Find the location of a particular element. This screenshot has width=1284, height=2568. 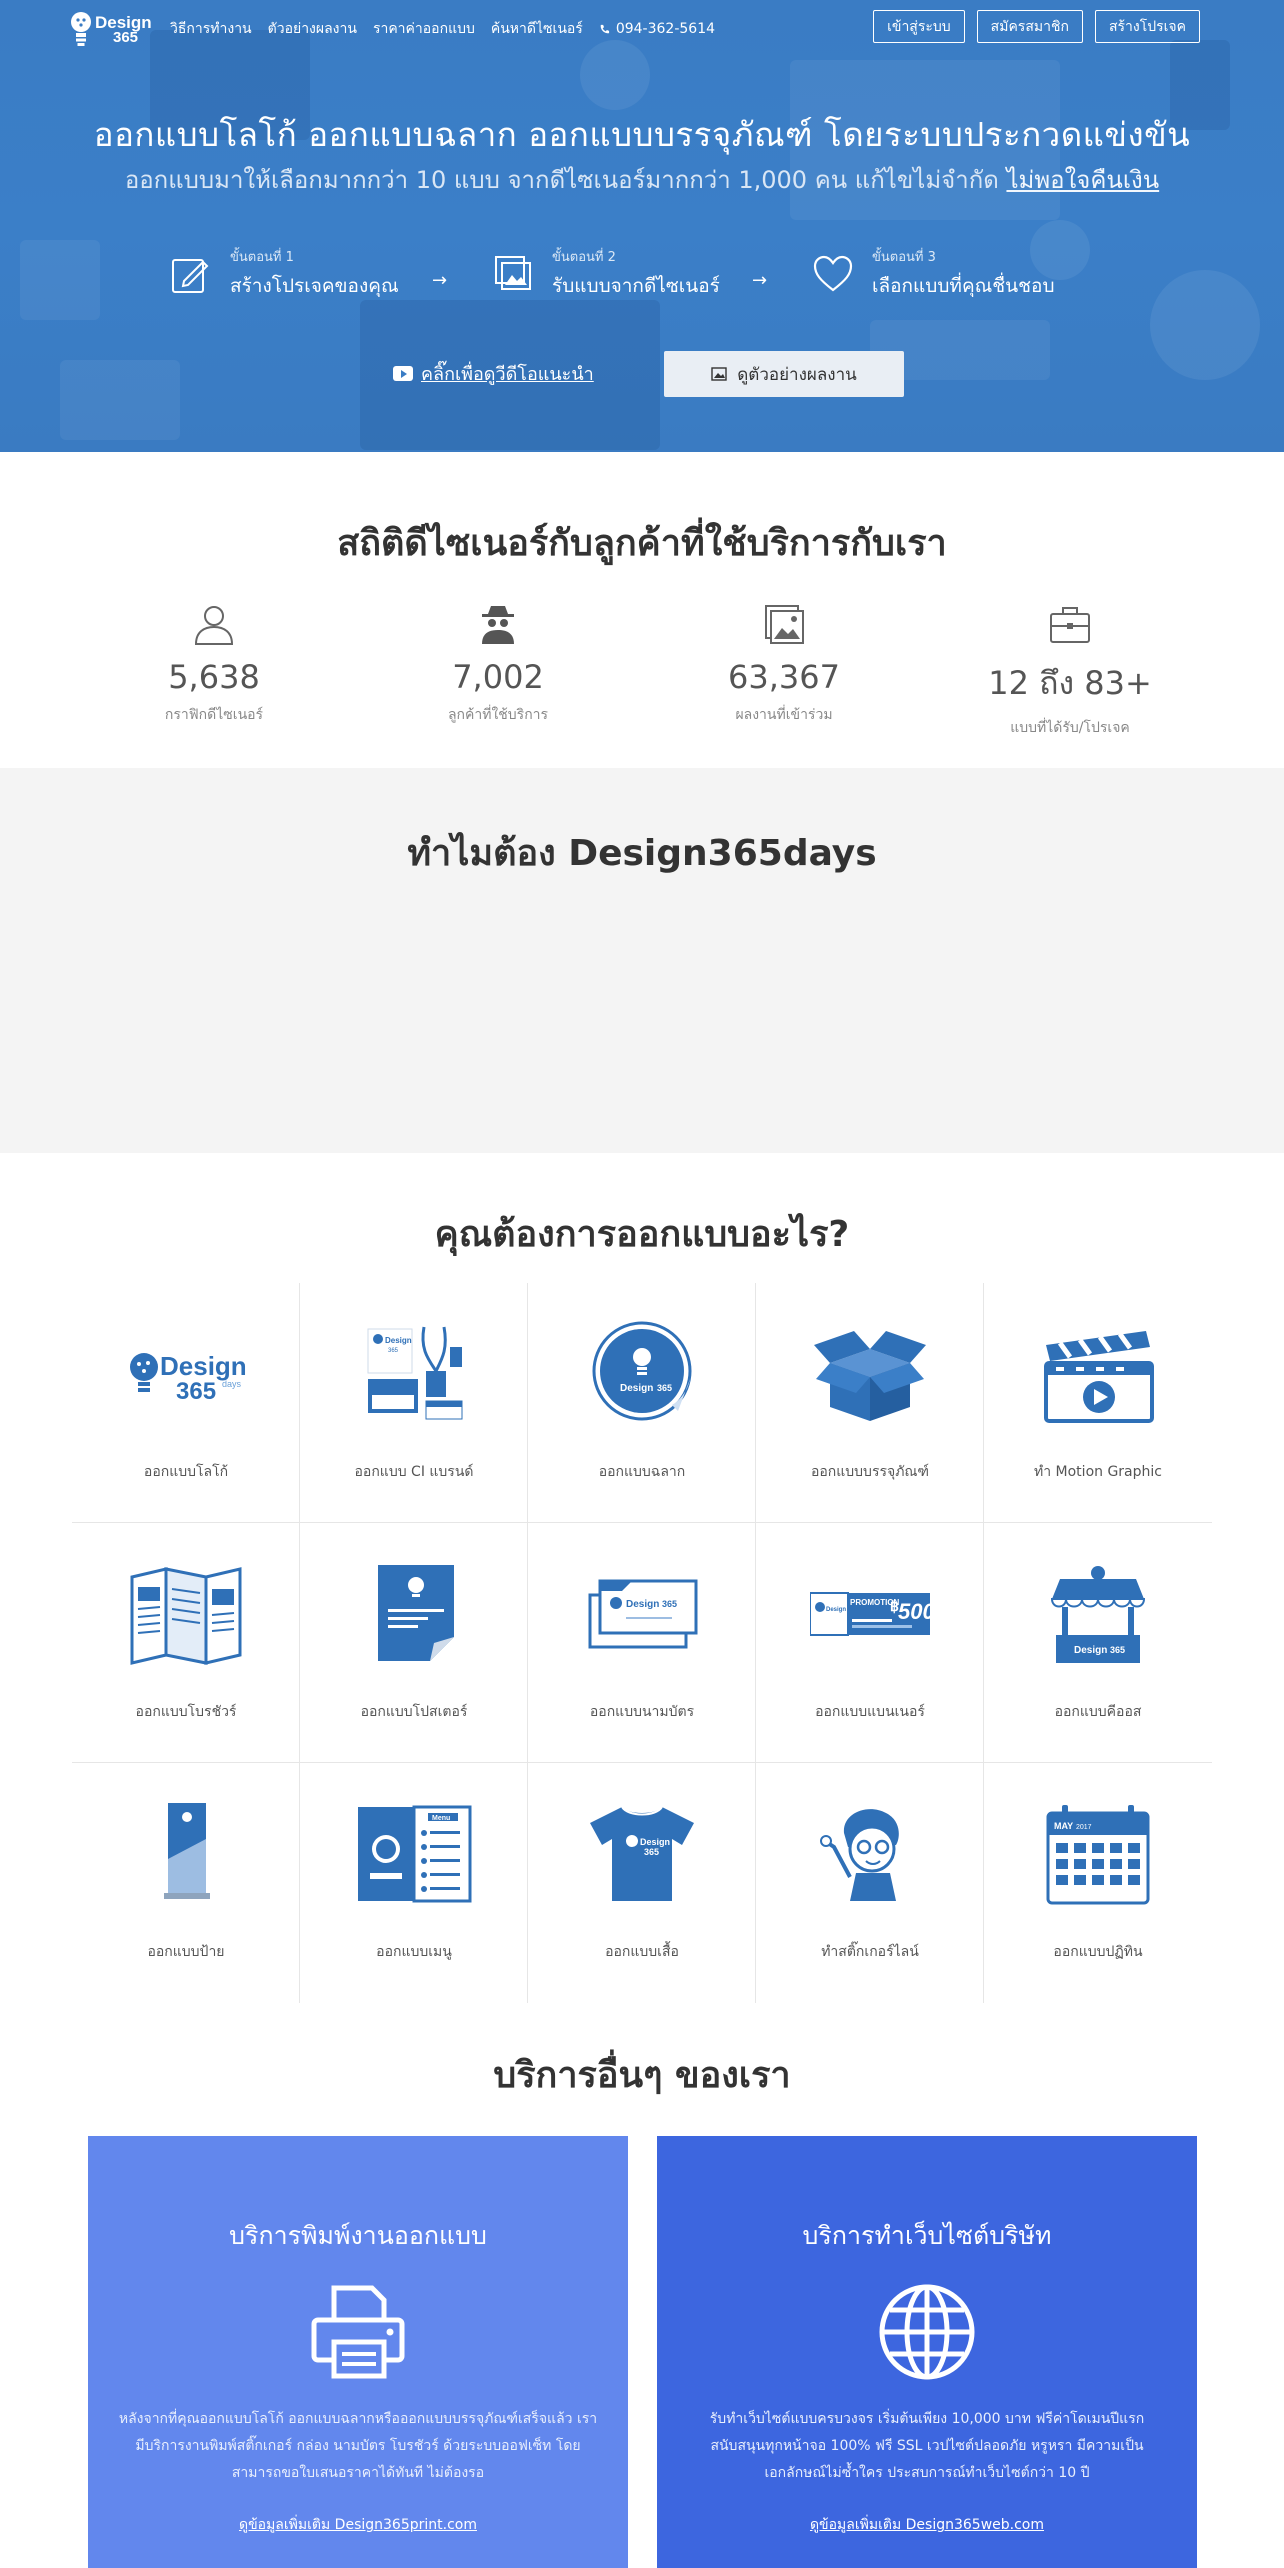

globe-icon is located at coordinates (927, 2332).